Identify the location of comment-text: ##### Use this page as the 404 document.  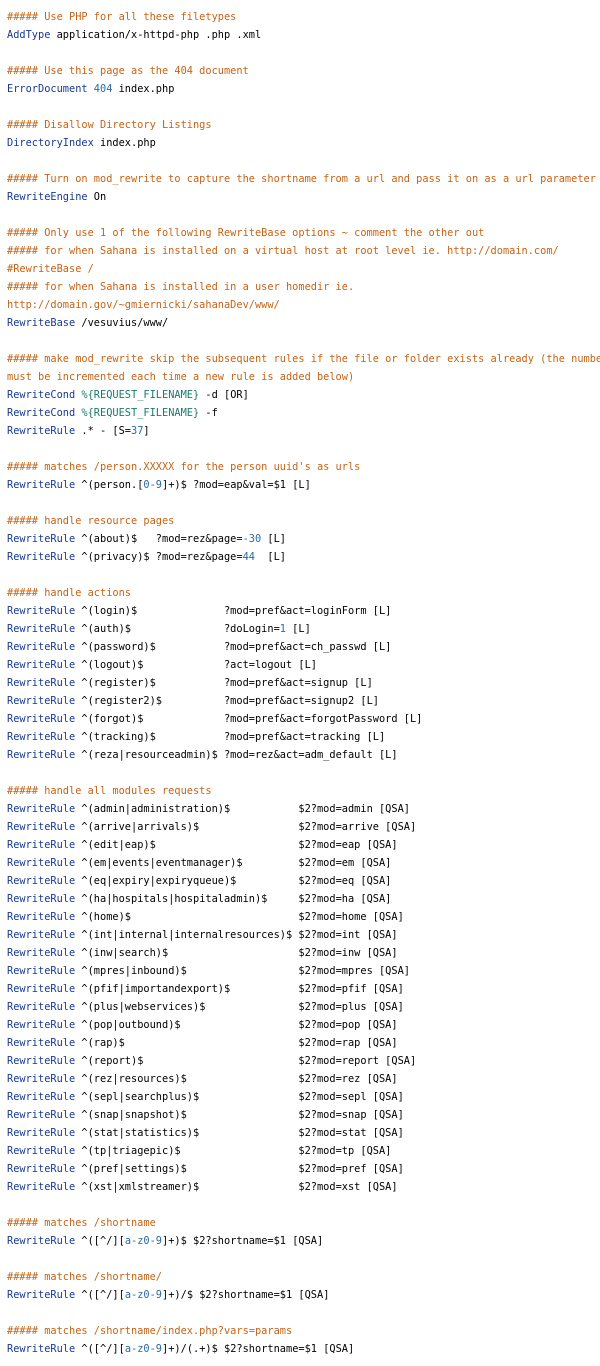
(128, 71).